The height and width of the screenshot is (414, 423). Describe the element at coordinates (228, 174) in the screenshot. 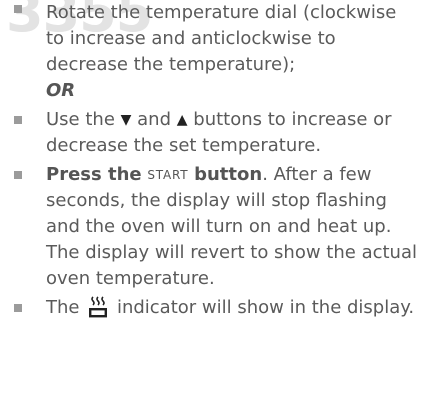

I see `button-word: button` at that location.